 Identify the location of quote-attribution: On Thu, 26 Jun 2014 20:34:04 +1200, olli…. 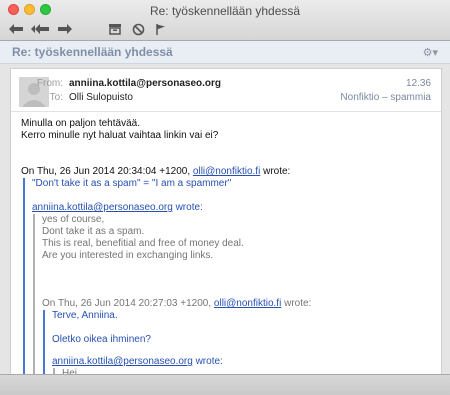
(156, 171).